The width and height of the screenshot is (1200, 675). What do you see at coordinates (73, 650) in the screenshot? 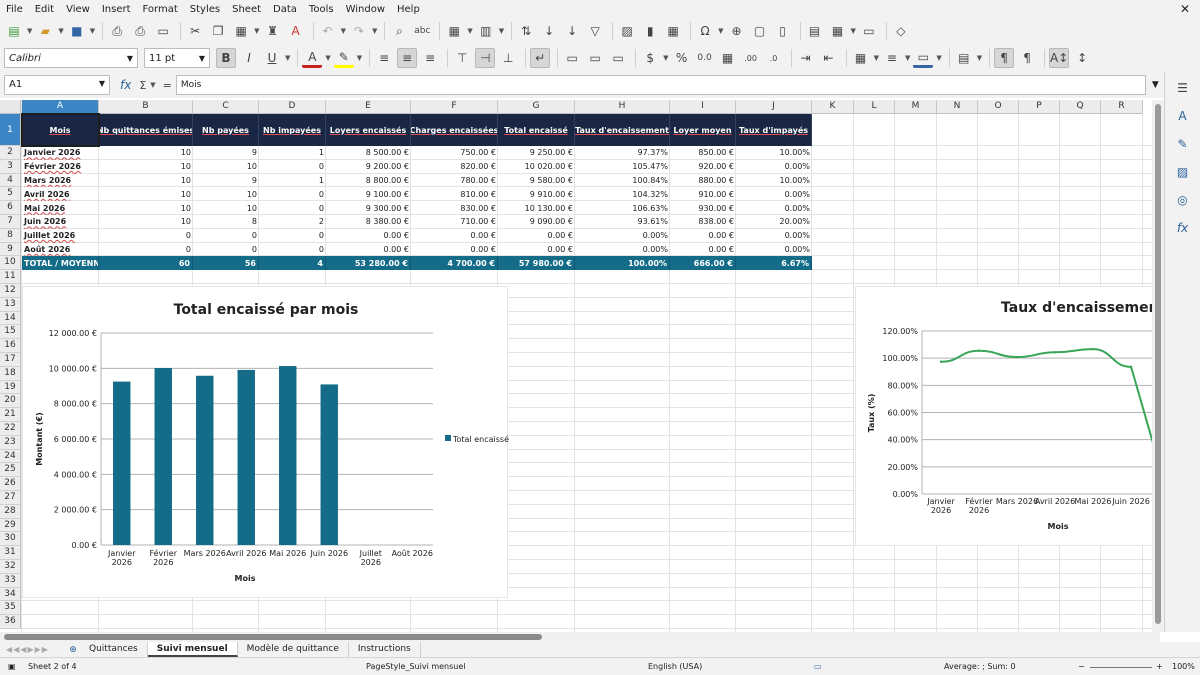
I see `add-sheet-icon: ⊕` at bounding box center [73, 650].